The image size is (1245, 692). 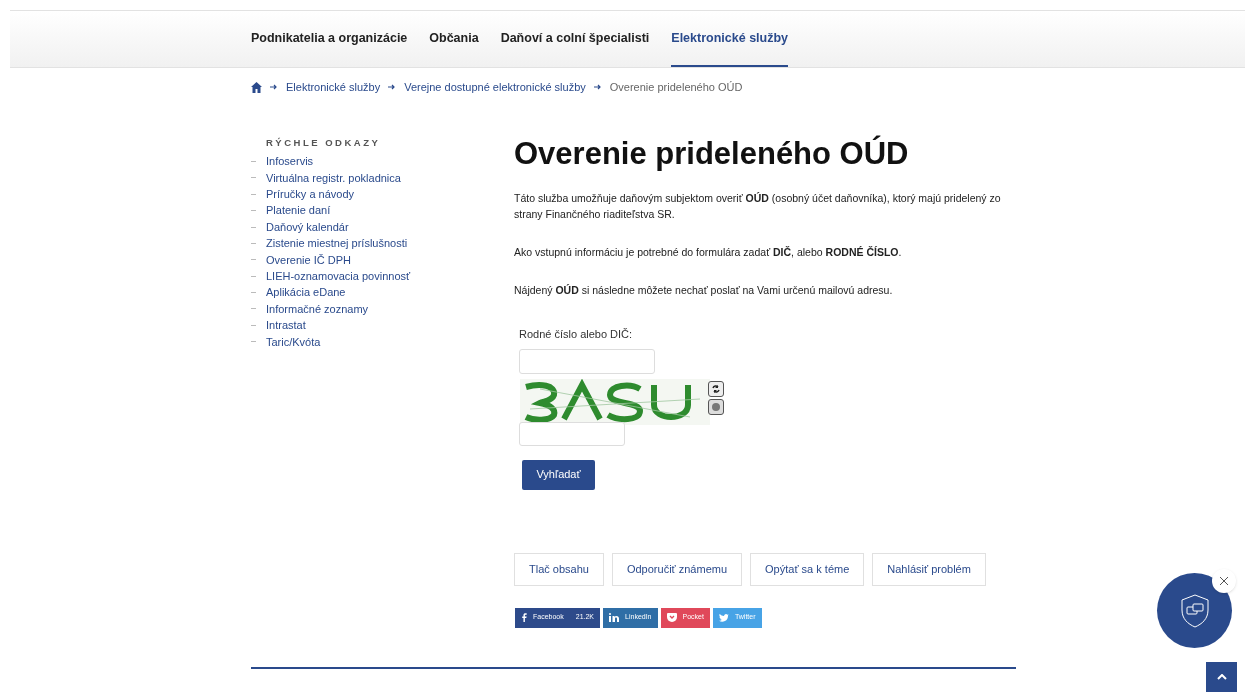 I want to click on sidebar-link: Taric/Kvóta, so click(x=293, y=341).